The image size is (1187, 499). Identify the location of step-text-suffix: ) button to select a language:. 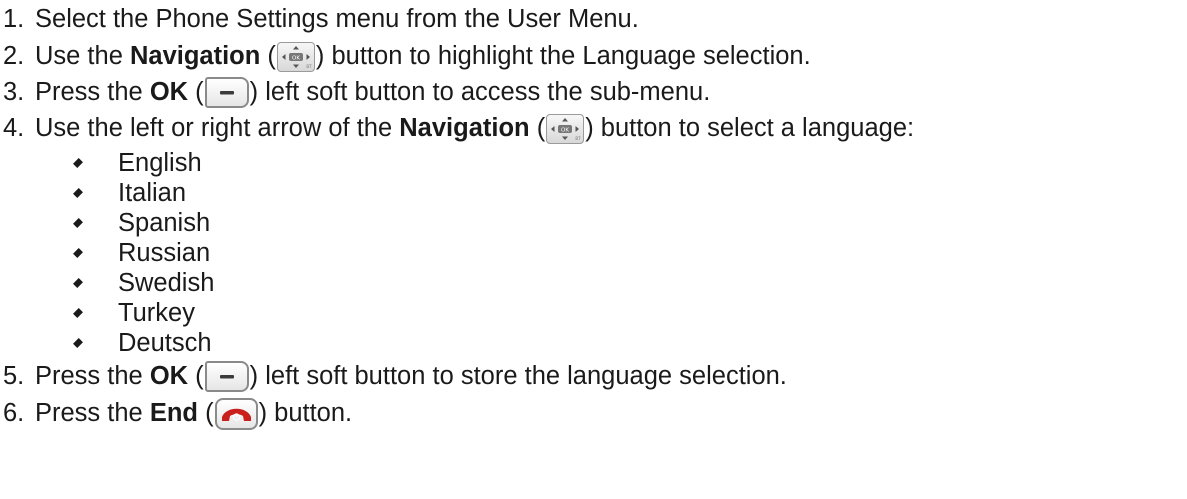
(750, 128).